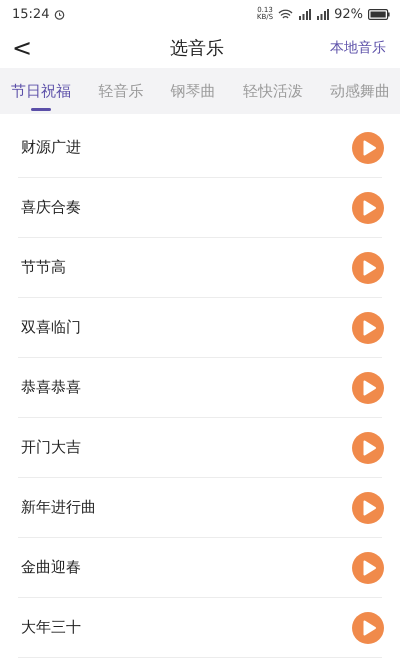  Describe the element at coordinates (348, 14) in the screenshot. I see `battery-percent: 92%` at that location.